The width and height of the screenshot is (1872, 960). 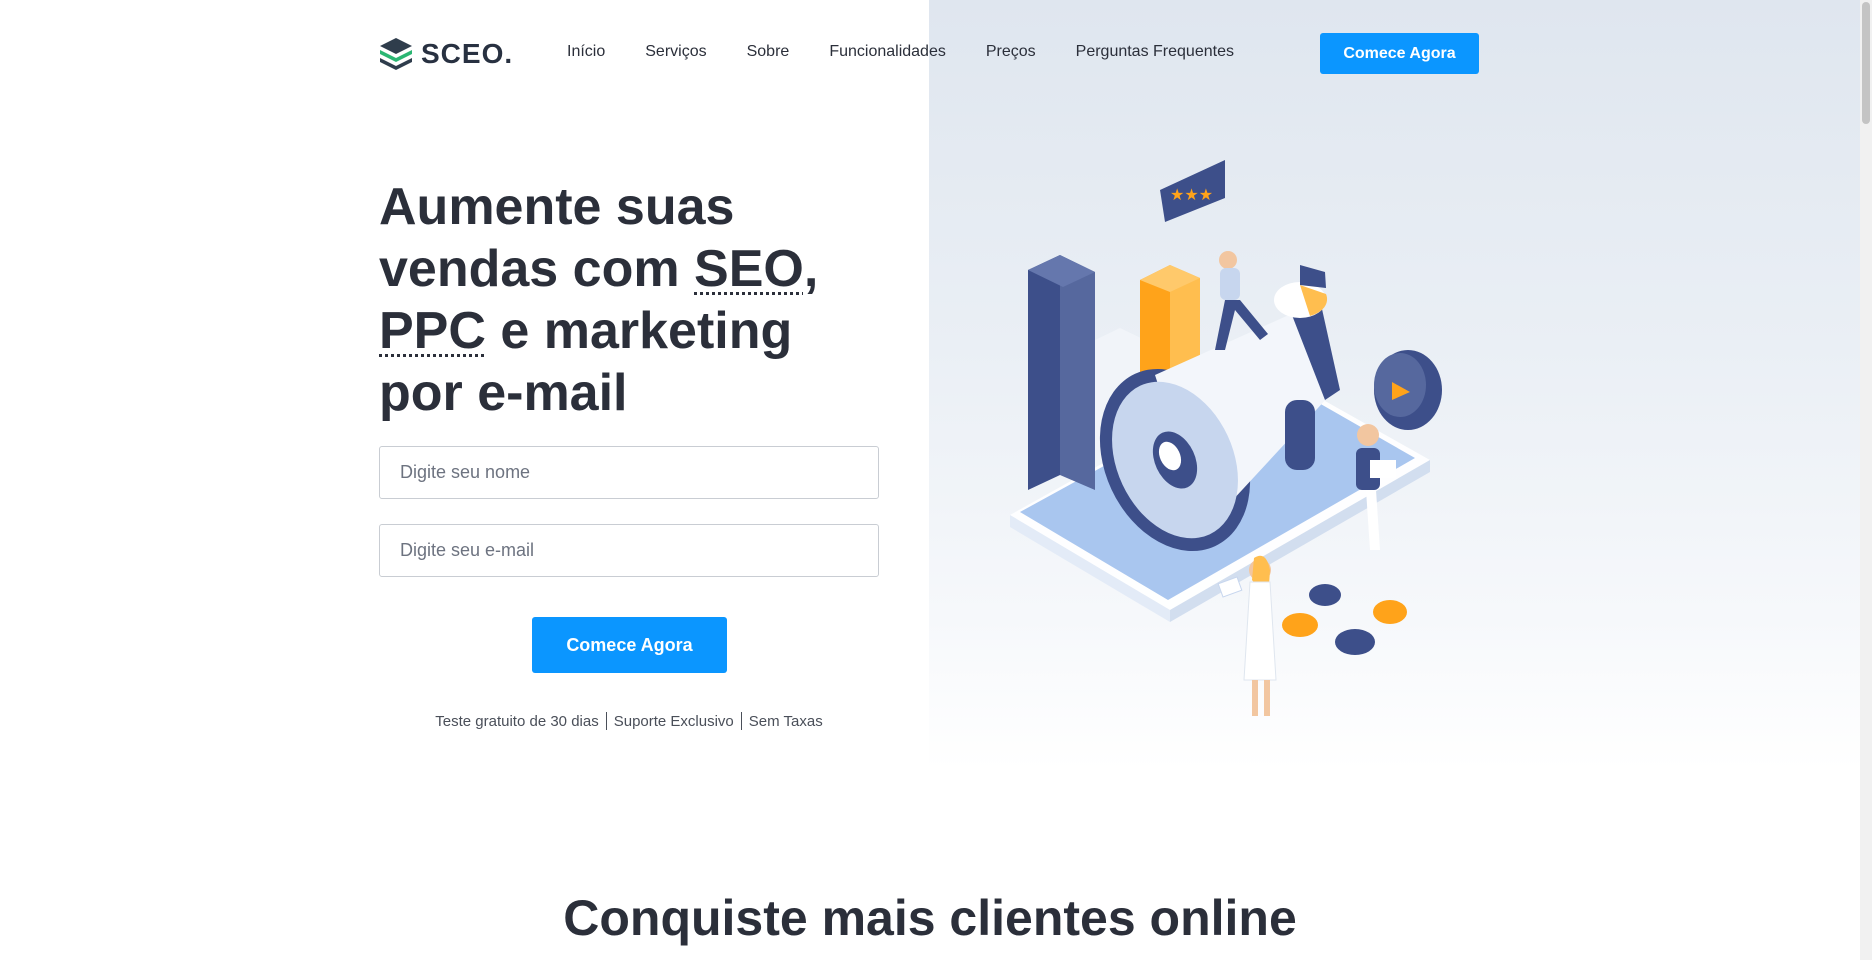 I want to click on perk-exclusive-support: Suporte Exclusivo, so click(x=673, y=721).